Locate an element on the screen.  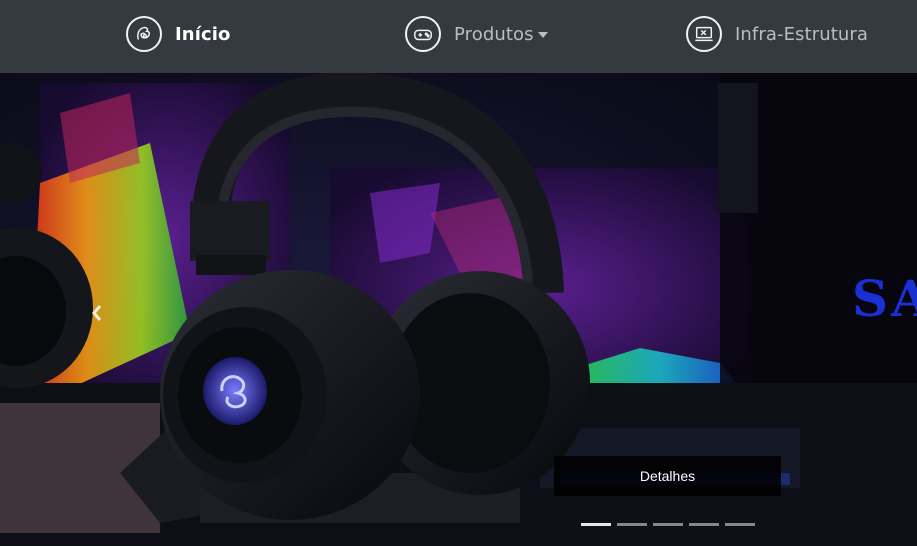
top-navbar: Início Produtos Infra-Estrutura is located at coordinates (458, 36).